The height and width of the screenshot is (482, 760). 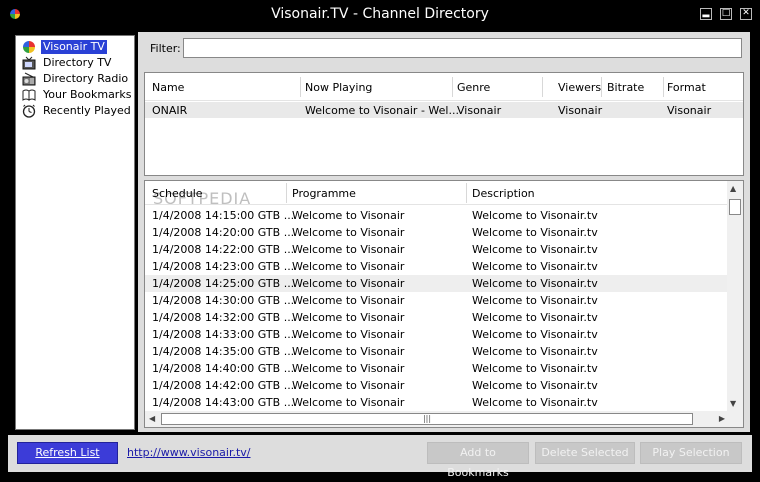 I want to click on sidebar-item-label: Your Bookmarks, so click(x=87, y=94).